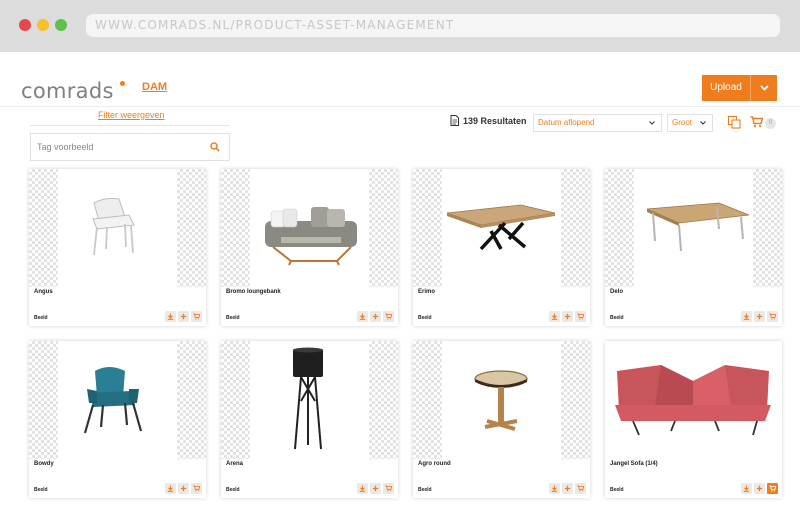 The height and width of the screenshot is (521, 800). I want to click on comrads-logo: comrads, so click(67, 91).